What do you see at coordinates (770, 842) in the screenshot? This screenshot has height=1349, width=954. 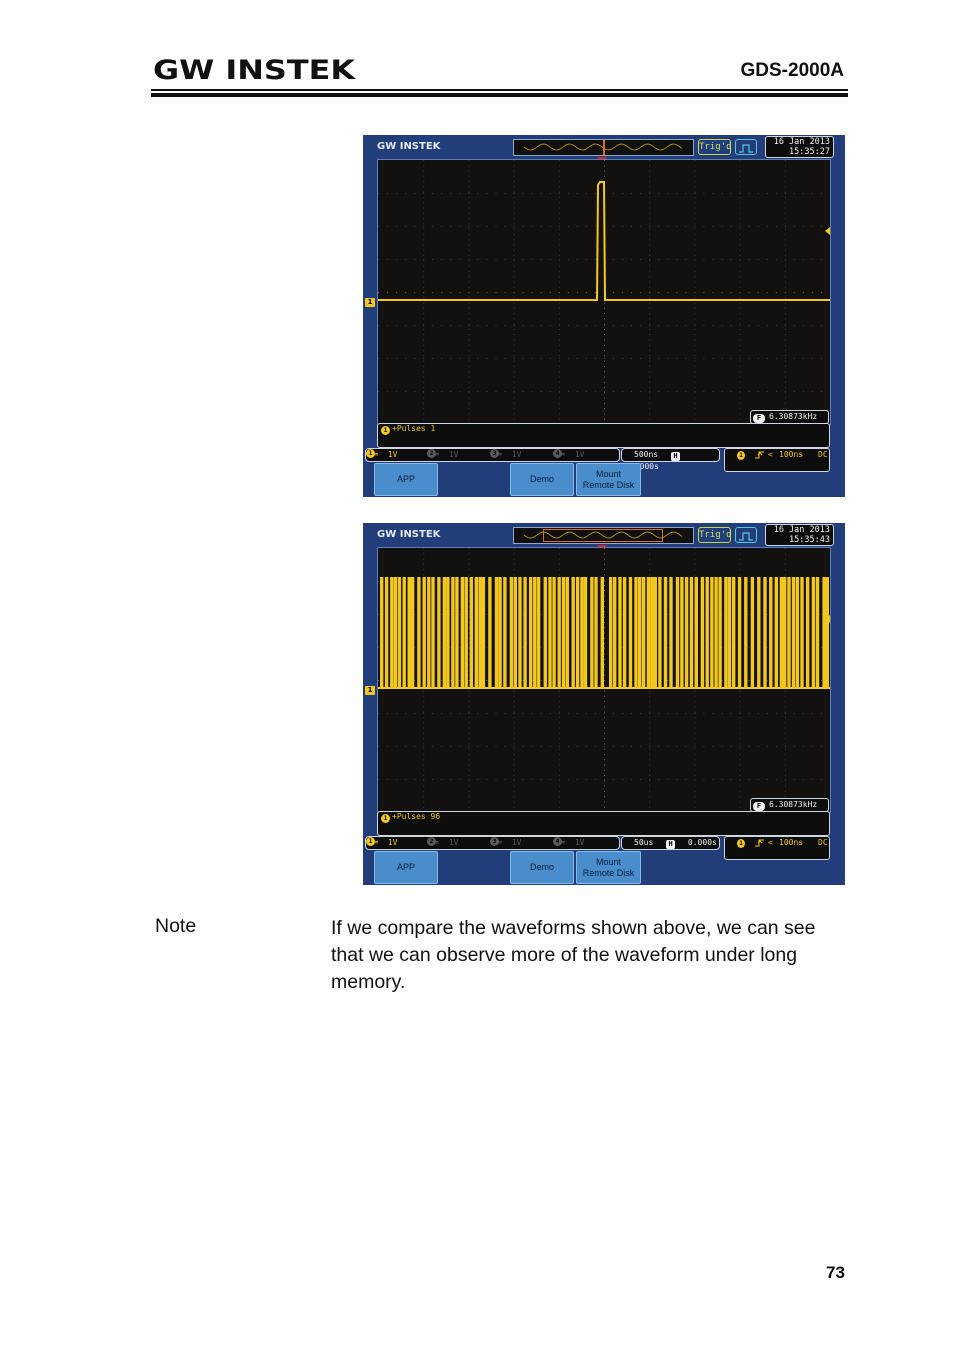 I see `trigger-condition: <` at bounding box center [770, 842].